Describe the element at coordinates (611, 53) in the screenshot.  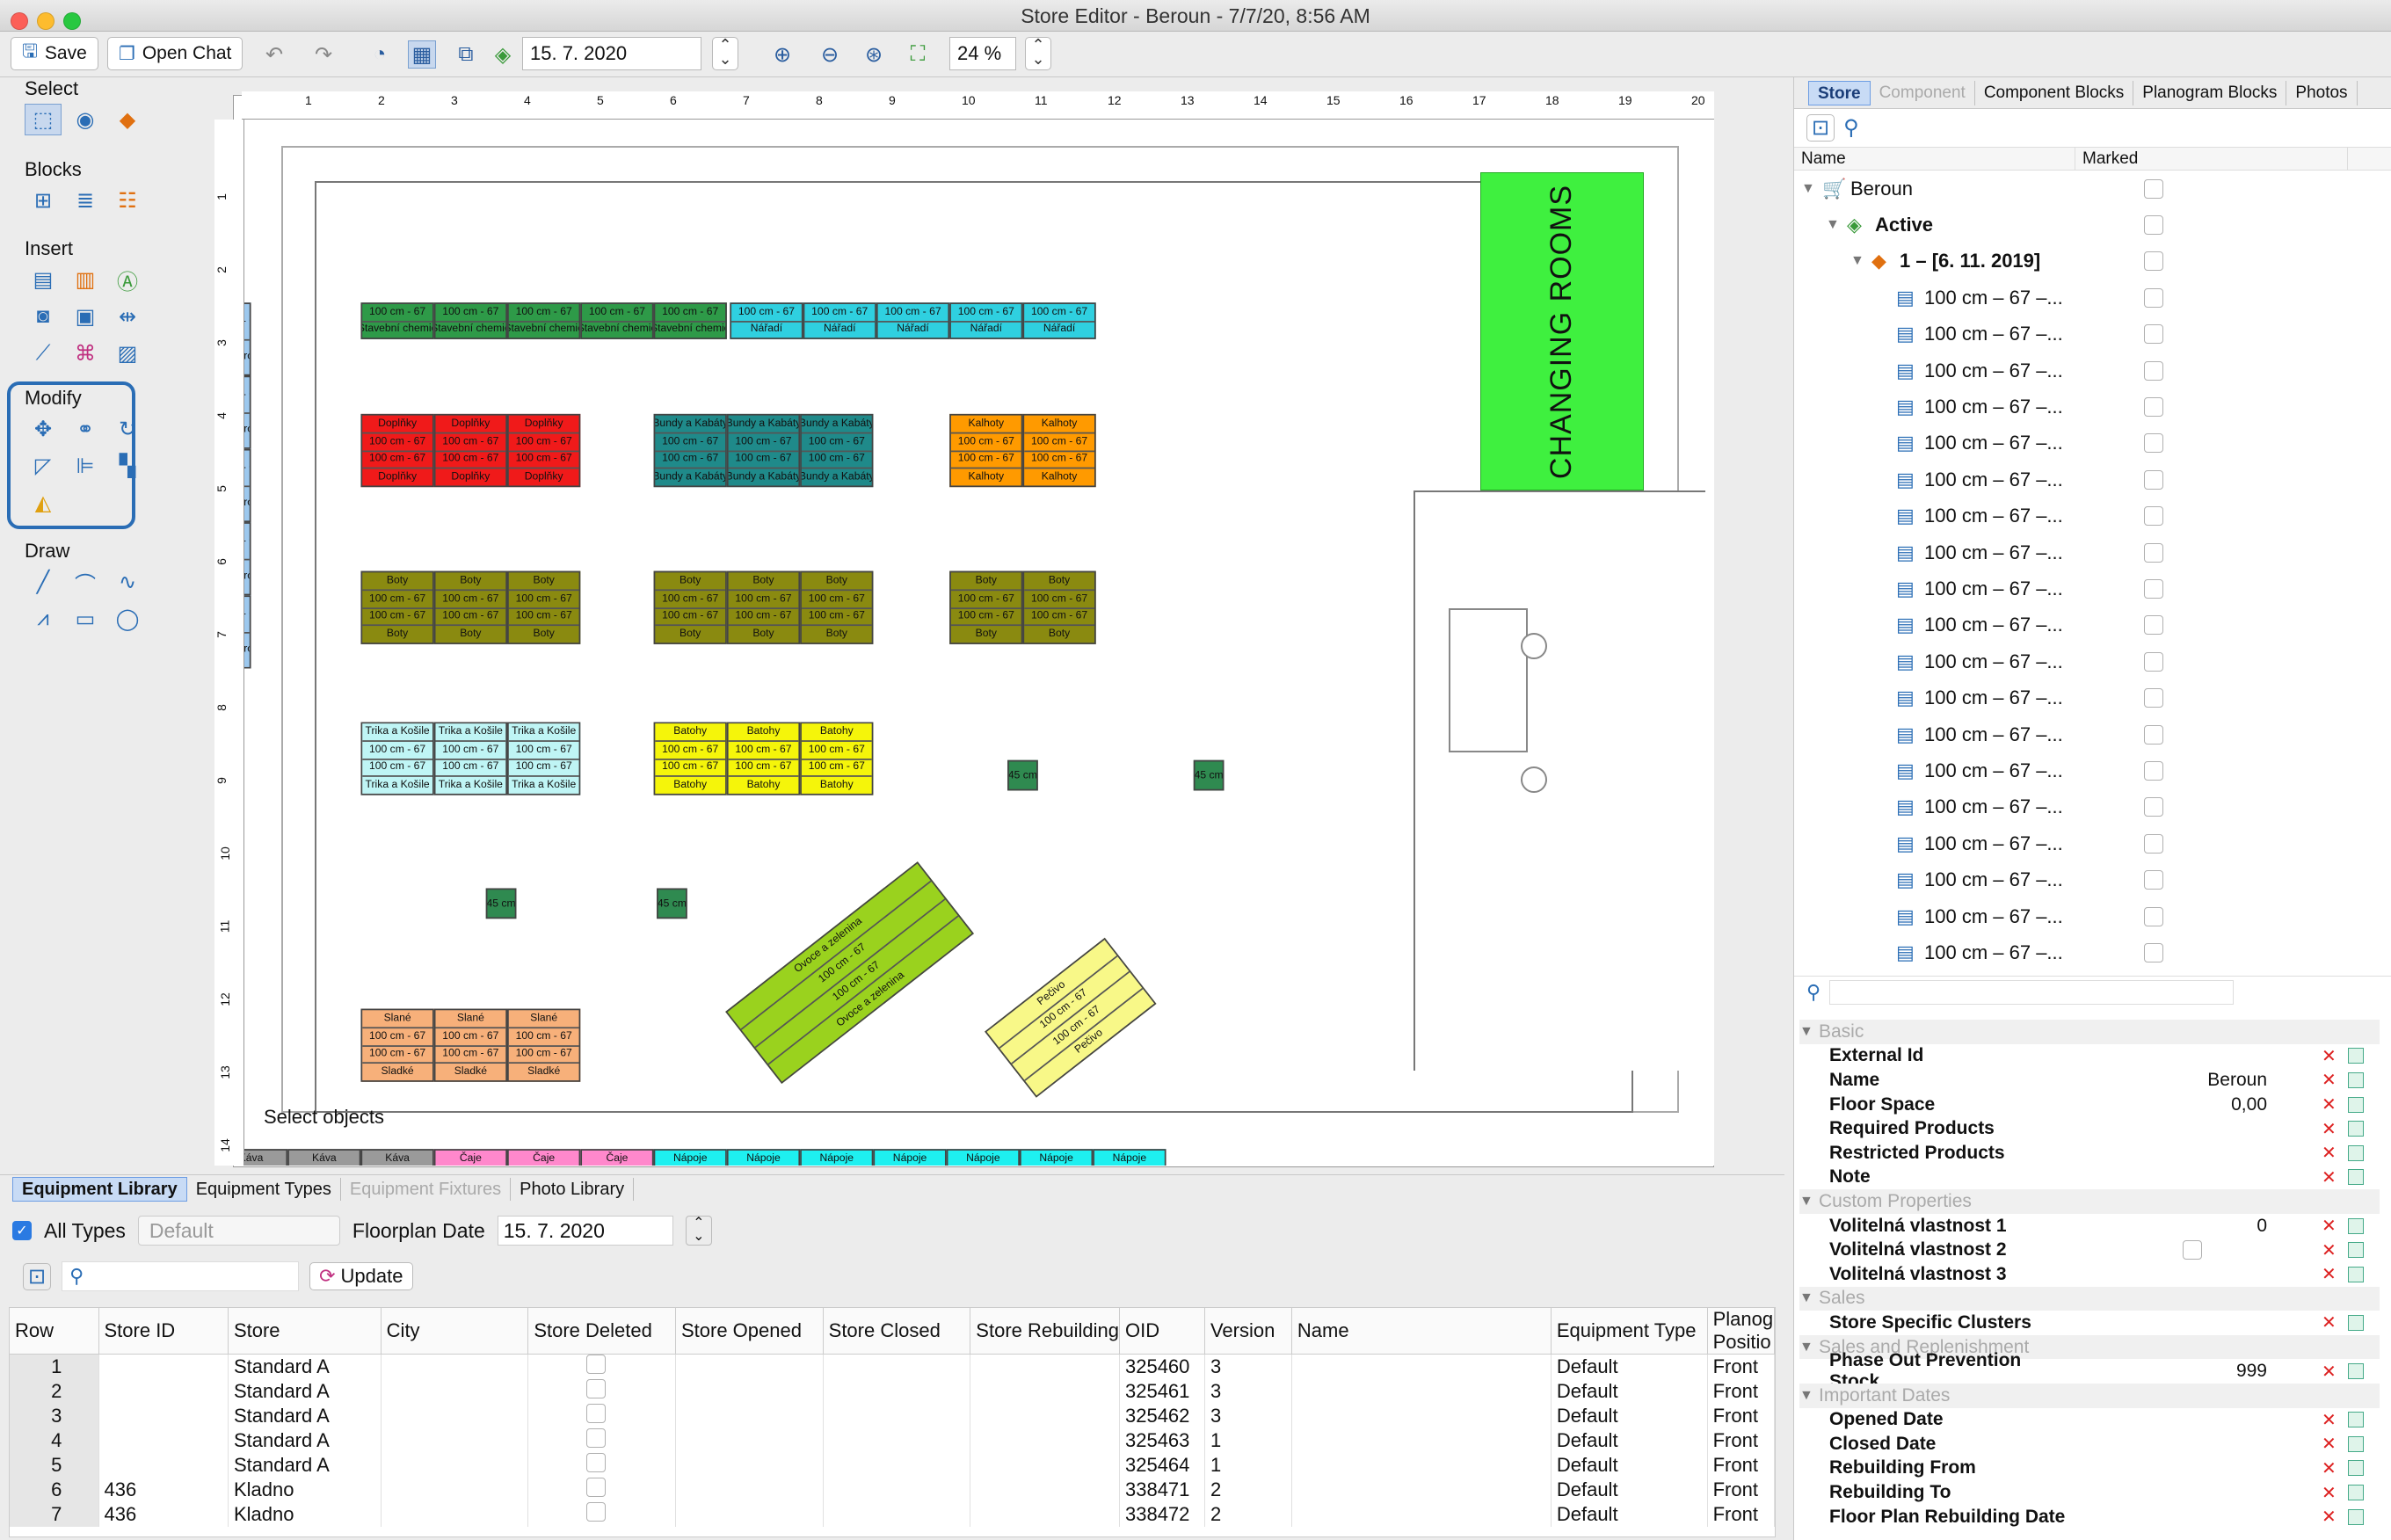
I see `date-field: 15. 7. 2020` at that location.